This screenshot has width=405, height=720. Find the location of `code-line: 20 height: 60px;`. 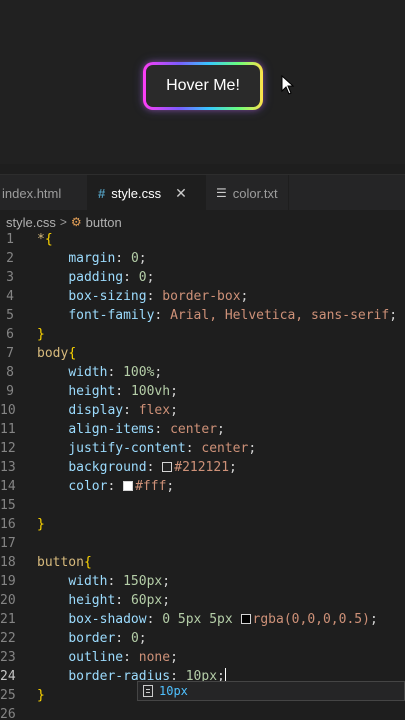

code-line: 20 height: 60px; is located at coordinates (202, 600).